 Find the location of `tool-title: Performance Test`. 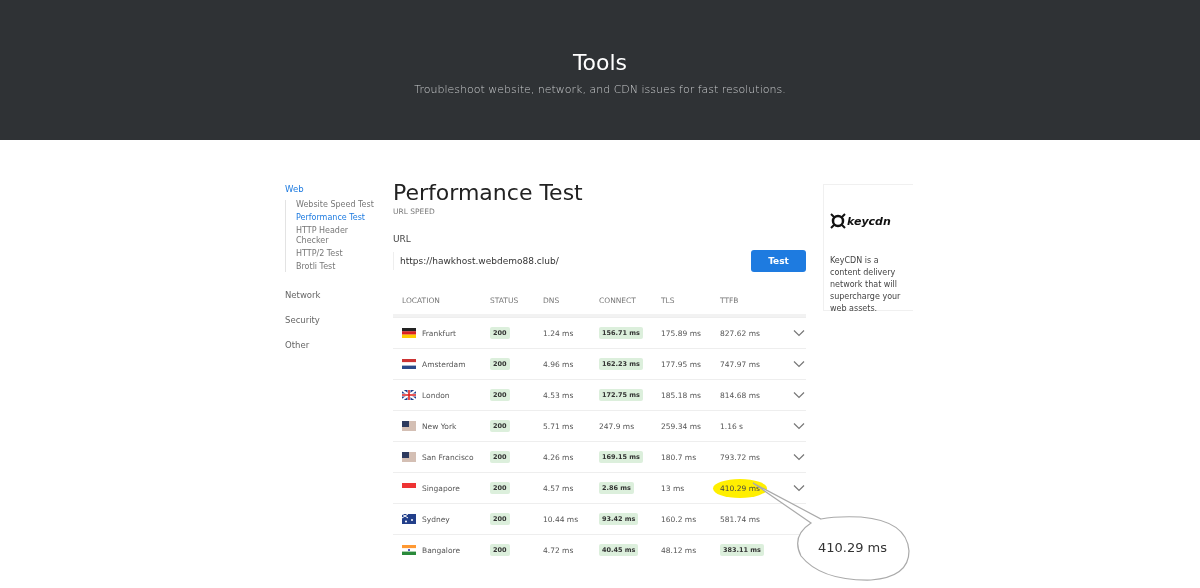

tool-title: Performance Test is located at coordinates (488, 192).